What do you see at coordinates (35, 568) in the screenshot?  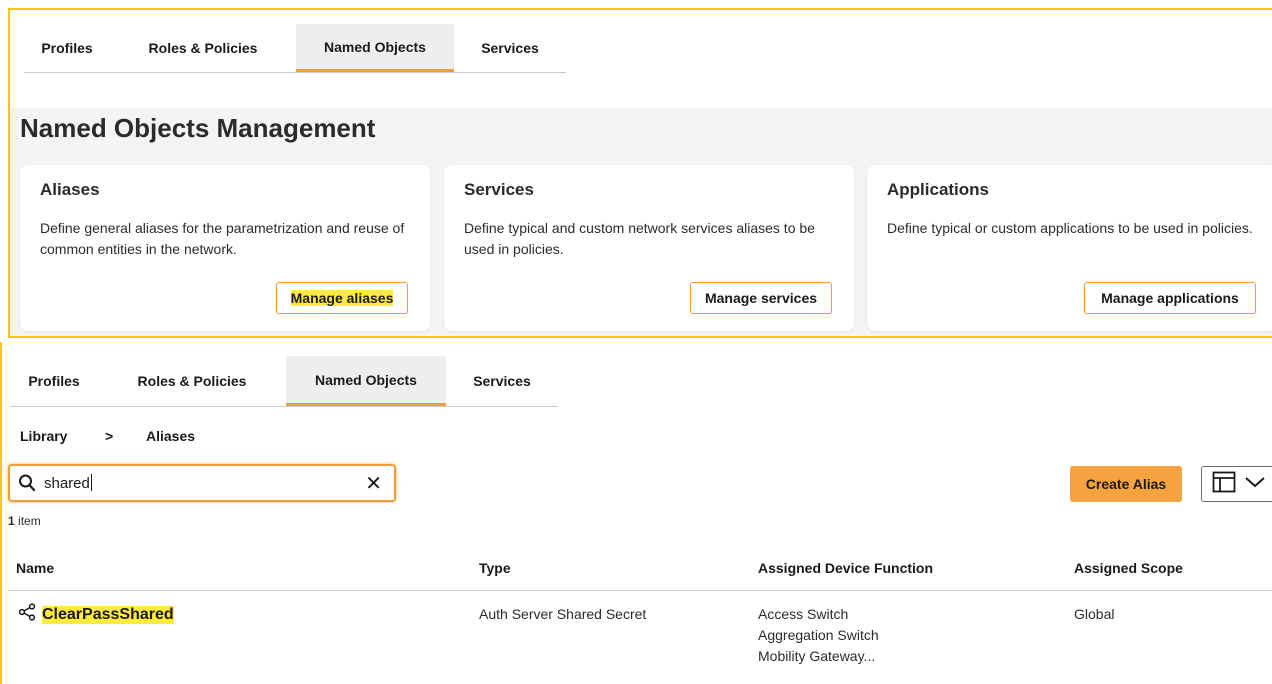 I see `column-header-name: Name` at bounding box center [35, 568].